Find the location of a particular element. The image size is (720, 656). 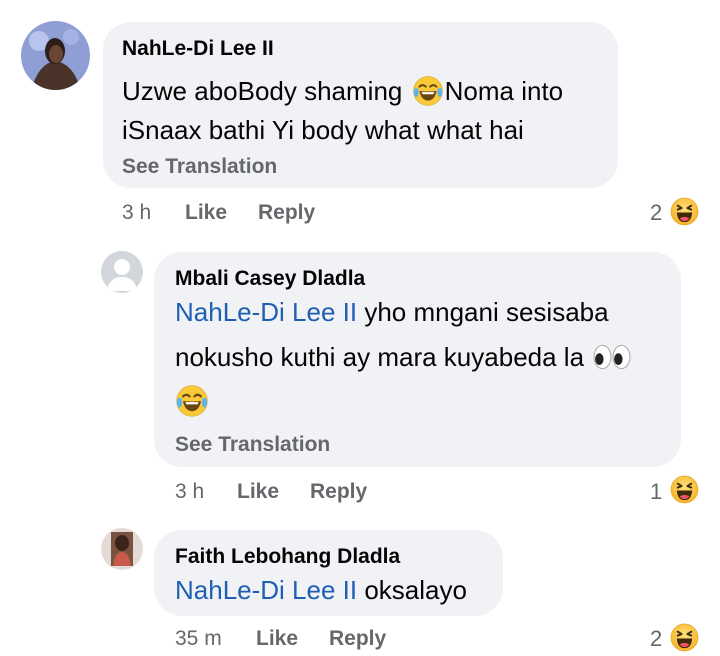

comment-author: Faith Lebohang Dladla is located at coordinates (287, 557).